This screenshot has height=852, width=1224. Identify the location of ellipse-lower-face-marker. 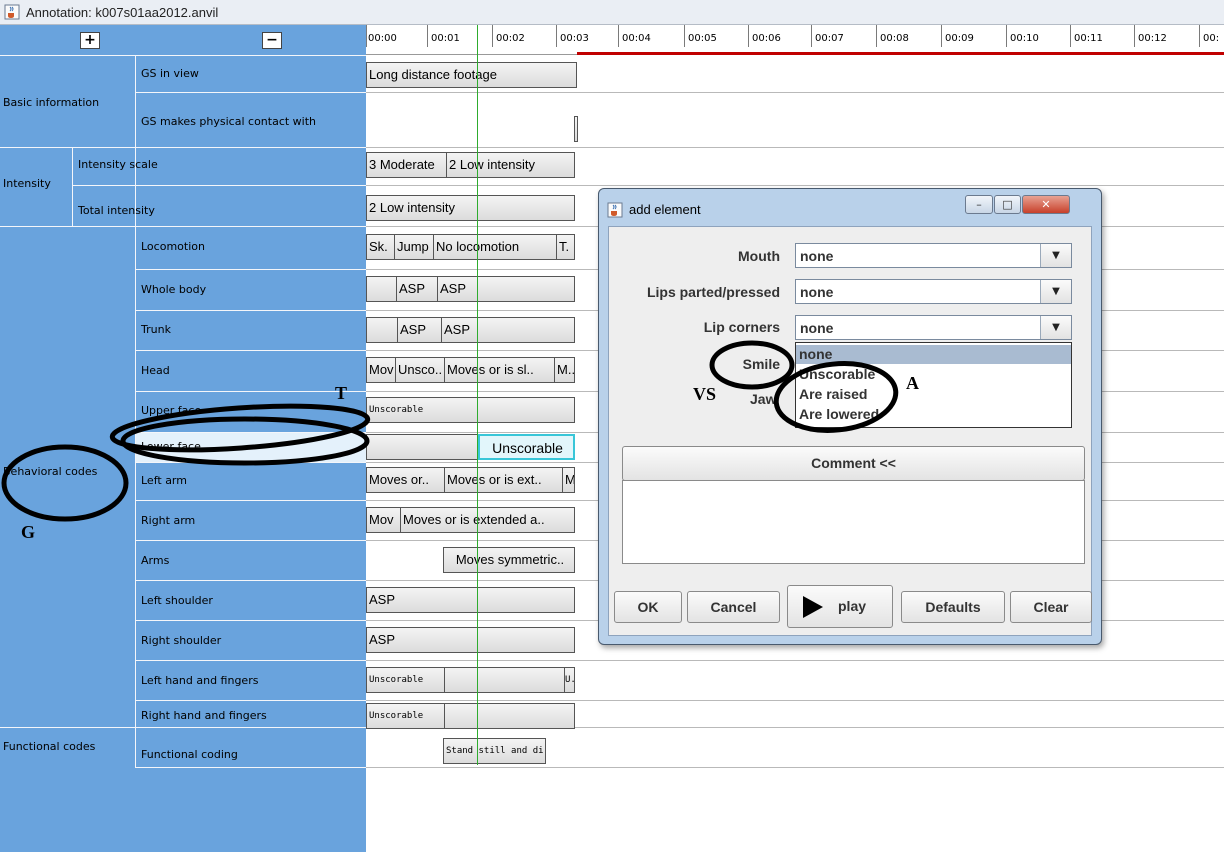
(245, 441).